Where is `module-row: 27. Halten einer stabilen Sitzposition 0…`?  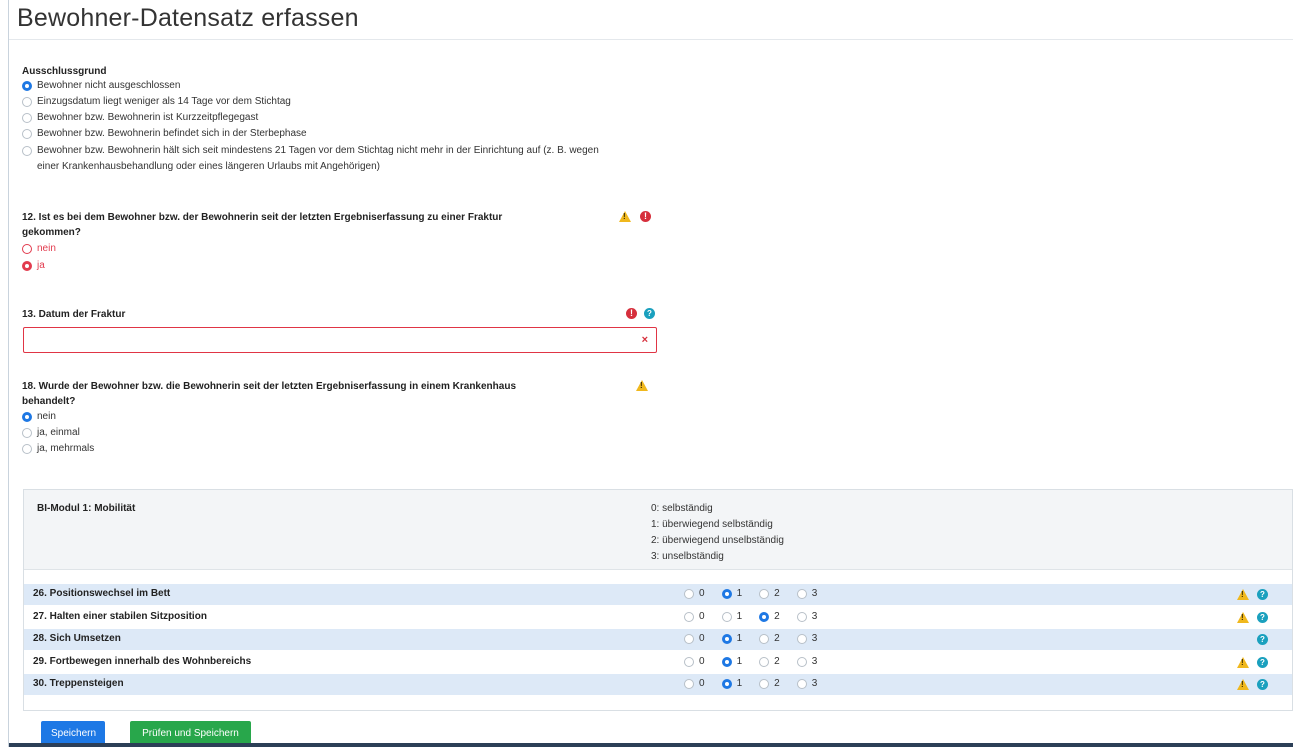
module-row: 27. Halten einer stabilen Sitzposition 0… is located at coordinates (658, 617).